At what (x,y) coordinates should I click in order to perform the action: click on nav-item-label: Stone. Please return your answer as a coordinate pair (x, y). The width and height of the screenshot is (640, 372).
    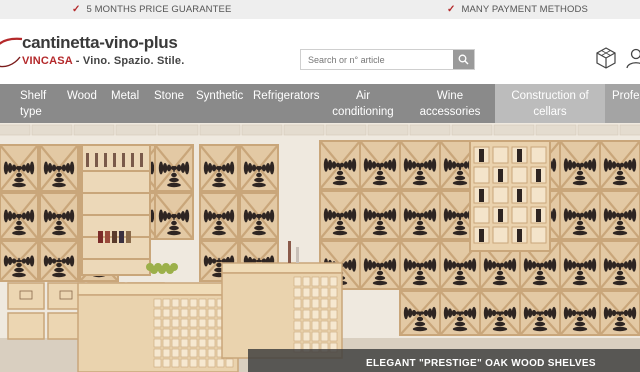
    Looking at the image, I should click on (169, 96).